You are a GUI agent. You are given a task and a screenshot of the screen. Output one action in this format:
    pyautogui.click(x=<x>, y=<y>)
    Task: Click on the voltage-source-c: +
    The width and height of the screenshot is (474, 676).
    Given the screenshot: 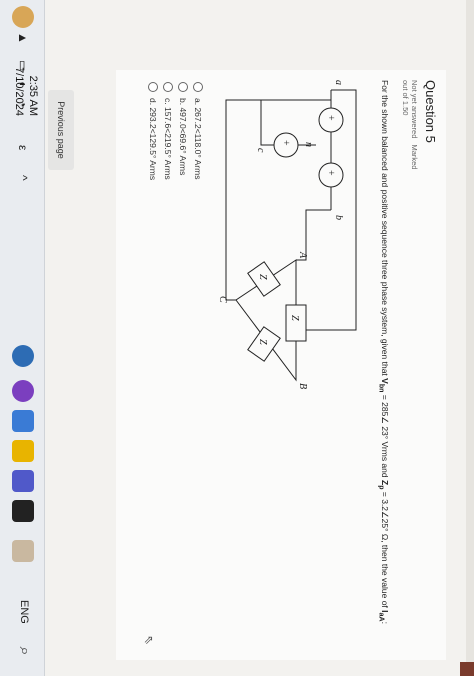 What is the action you would take?
    pyautogui.click(x=286, y=145)
    